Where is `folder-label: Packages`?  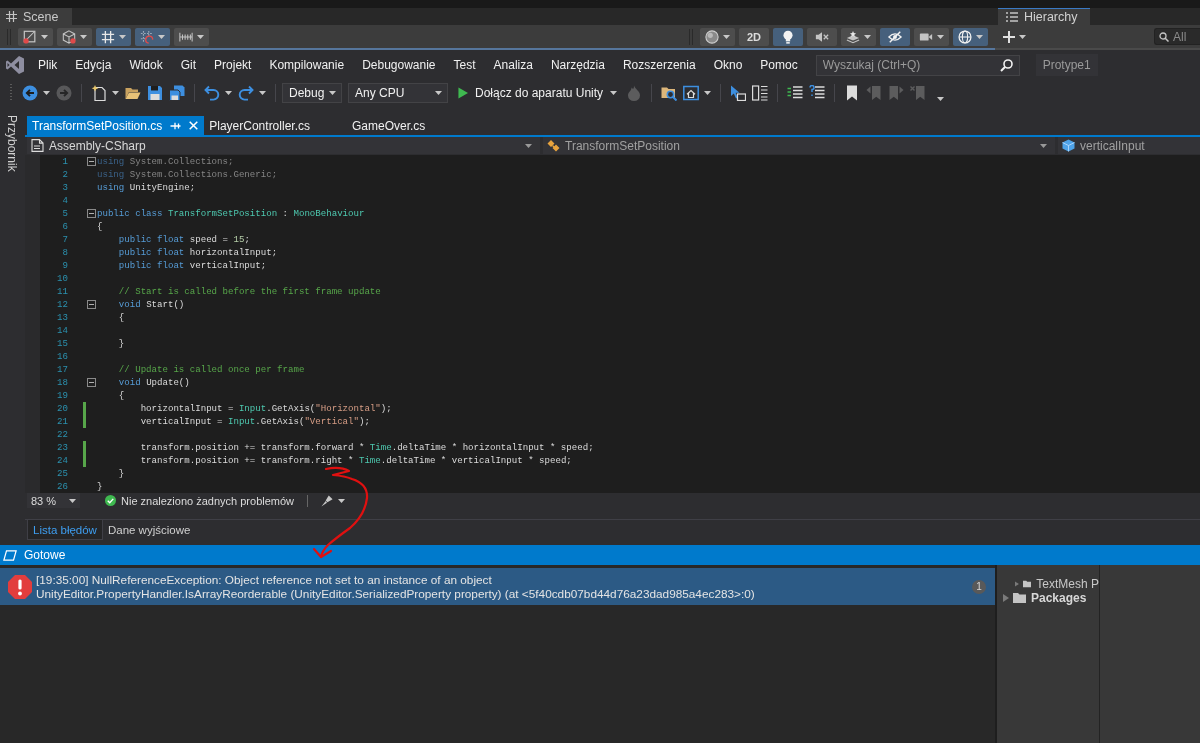
folder-label: Packages is located at coordinates (1059, 598).